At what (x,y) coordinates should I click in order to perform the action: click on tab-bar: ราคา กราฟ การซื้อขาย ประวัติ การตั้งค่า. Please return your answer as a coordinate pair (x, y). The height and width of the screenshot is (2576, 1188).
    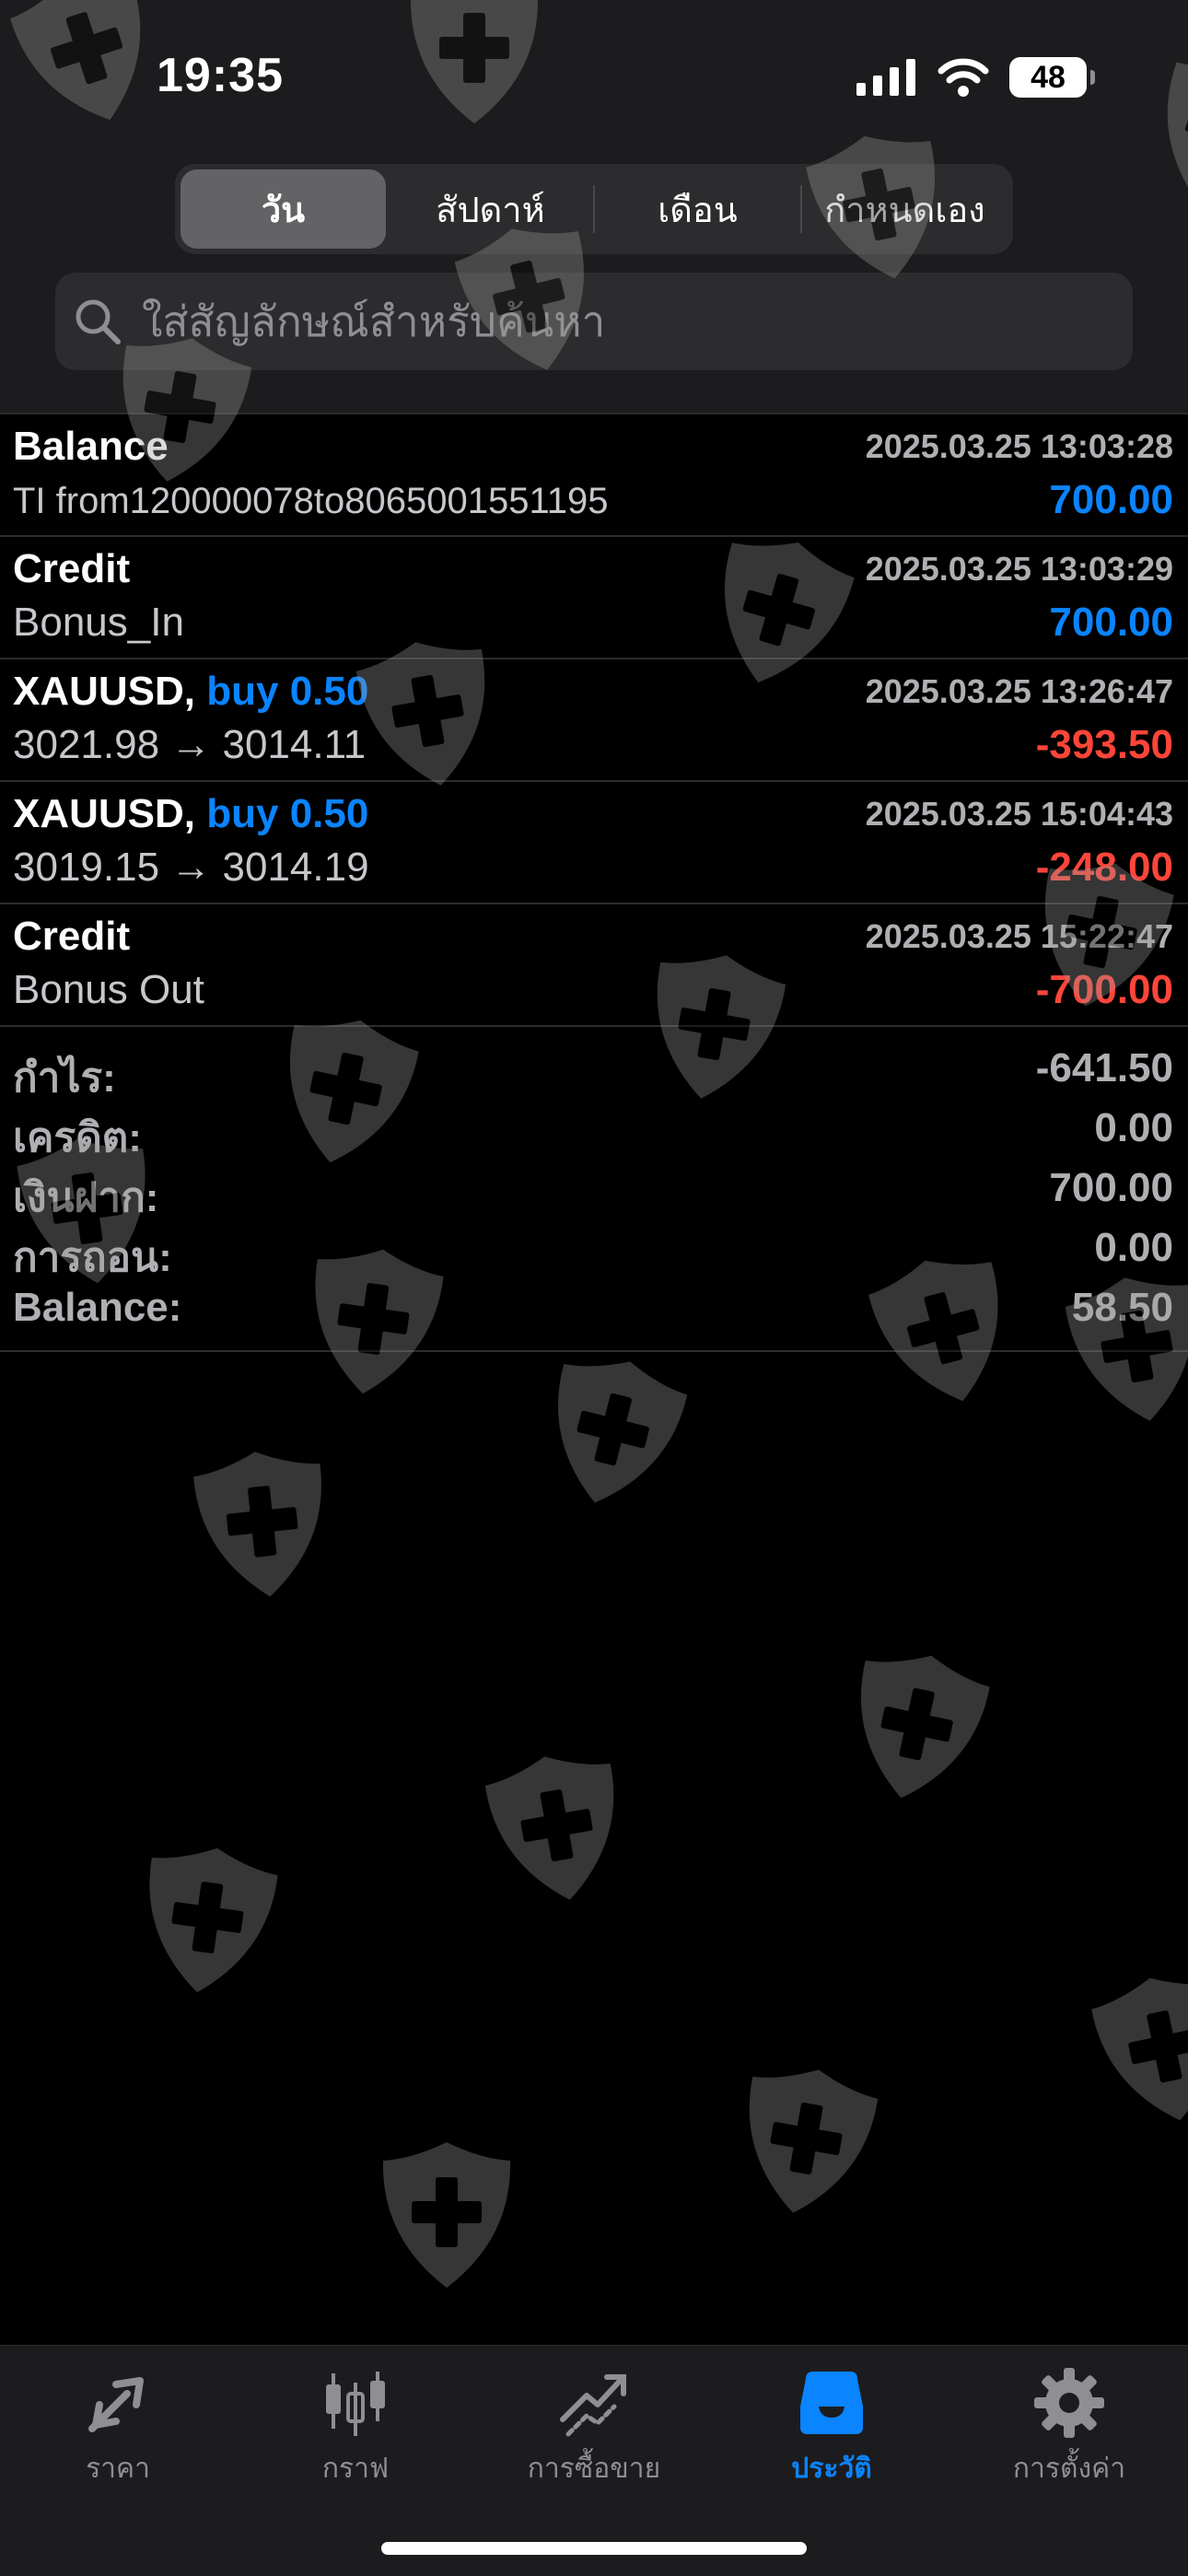
    Looking at the image, I should click on (594, 2460).